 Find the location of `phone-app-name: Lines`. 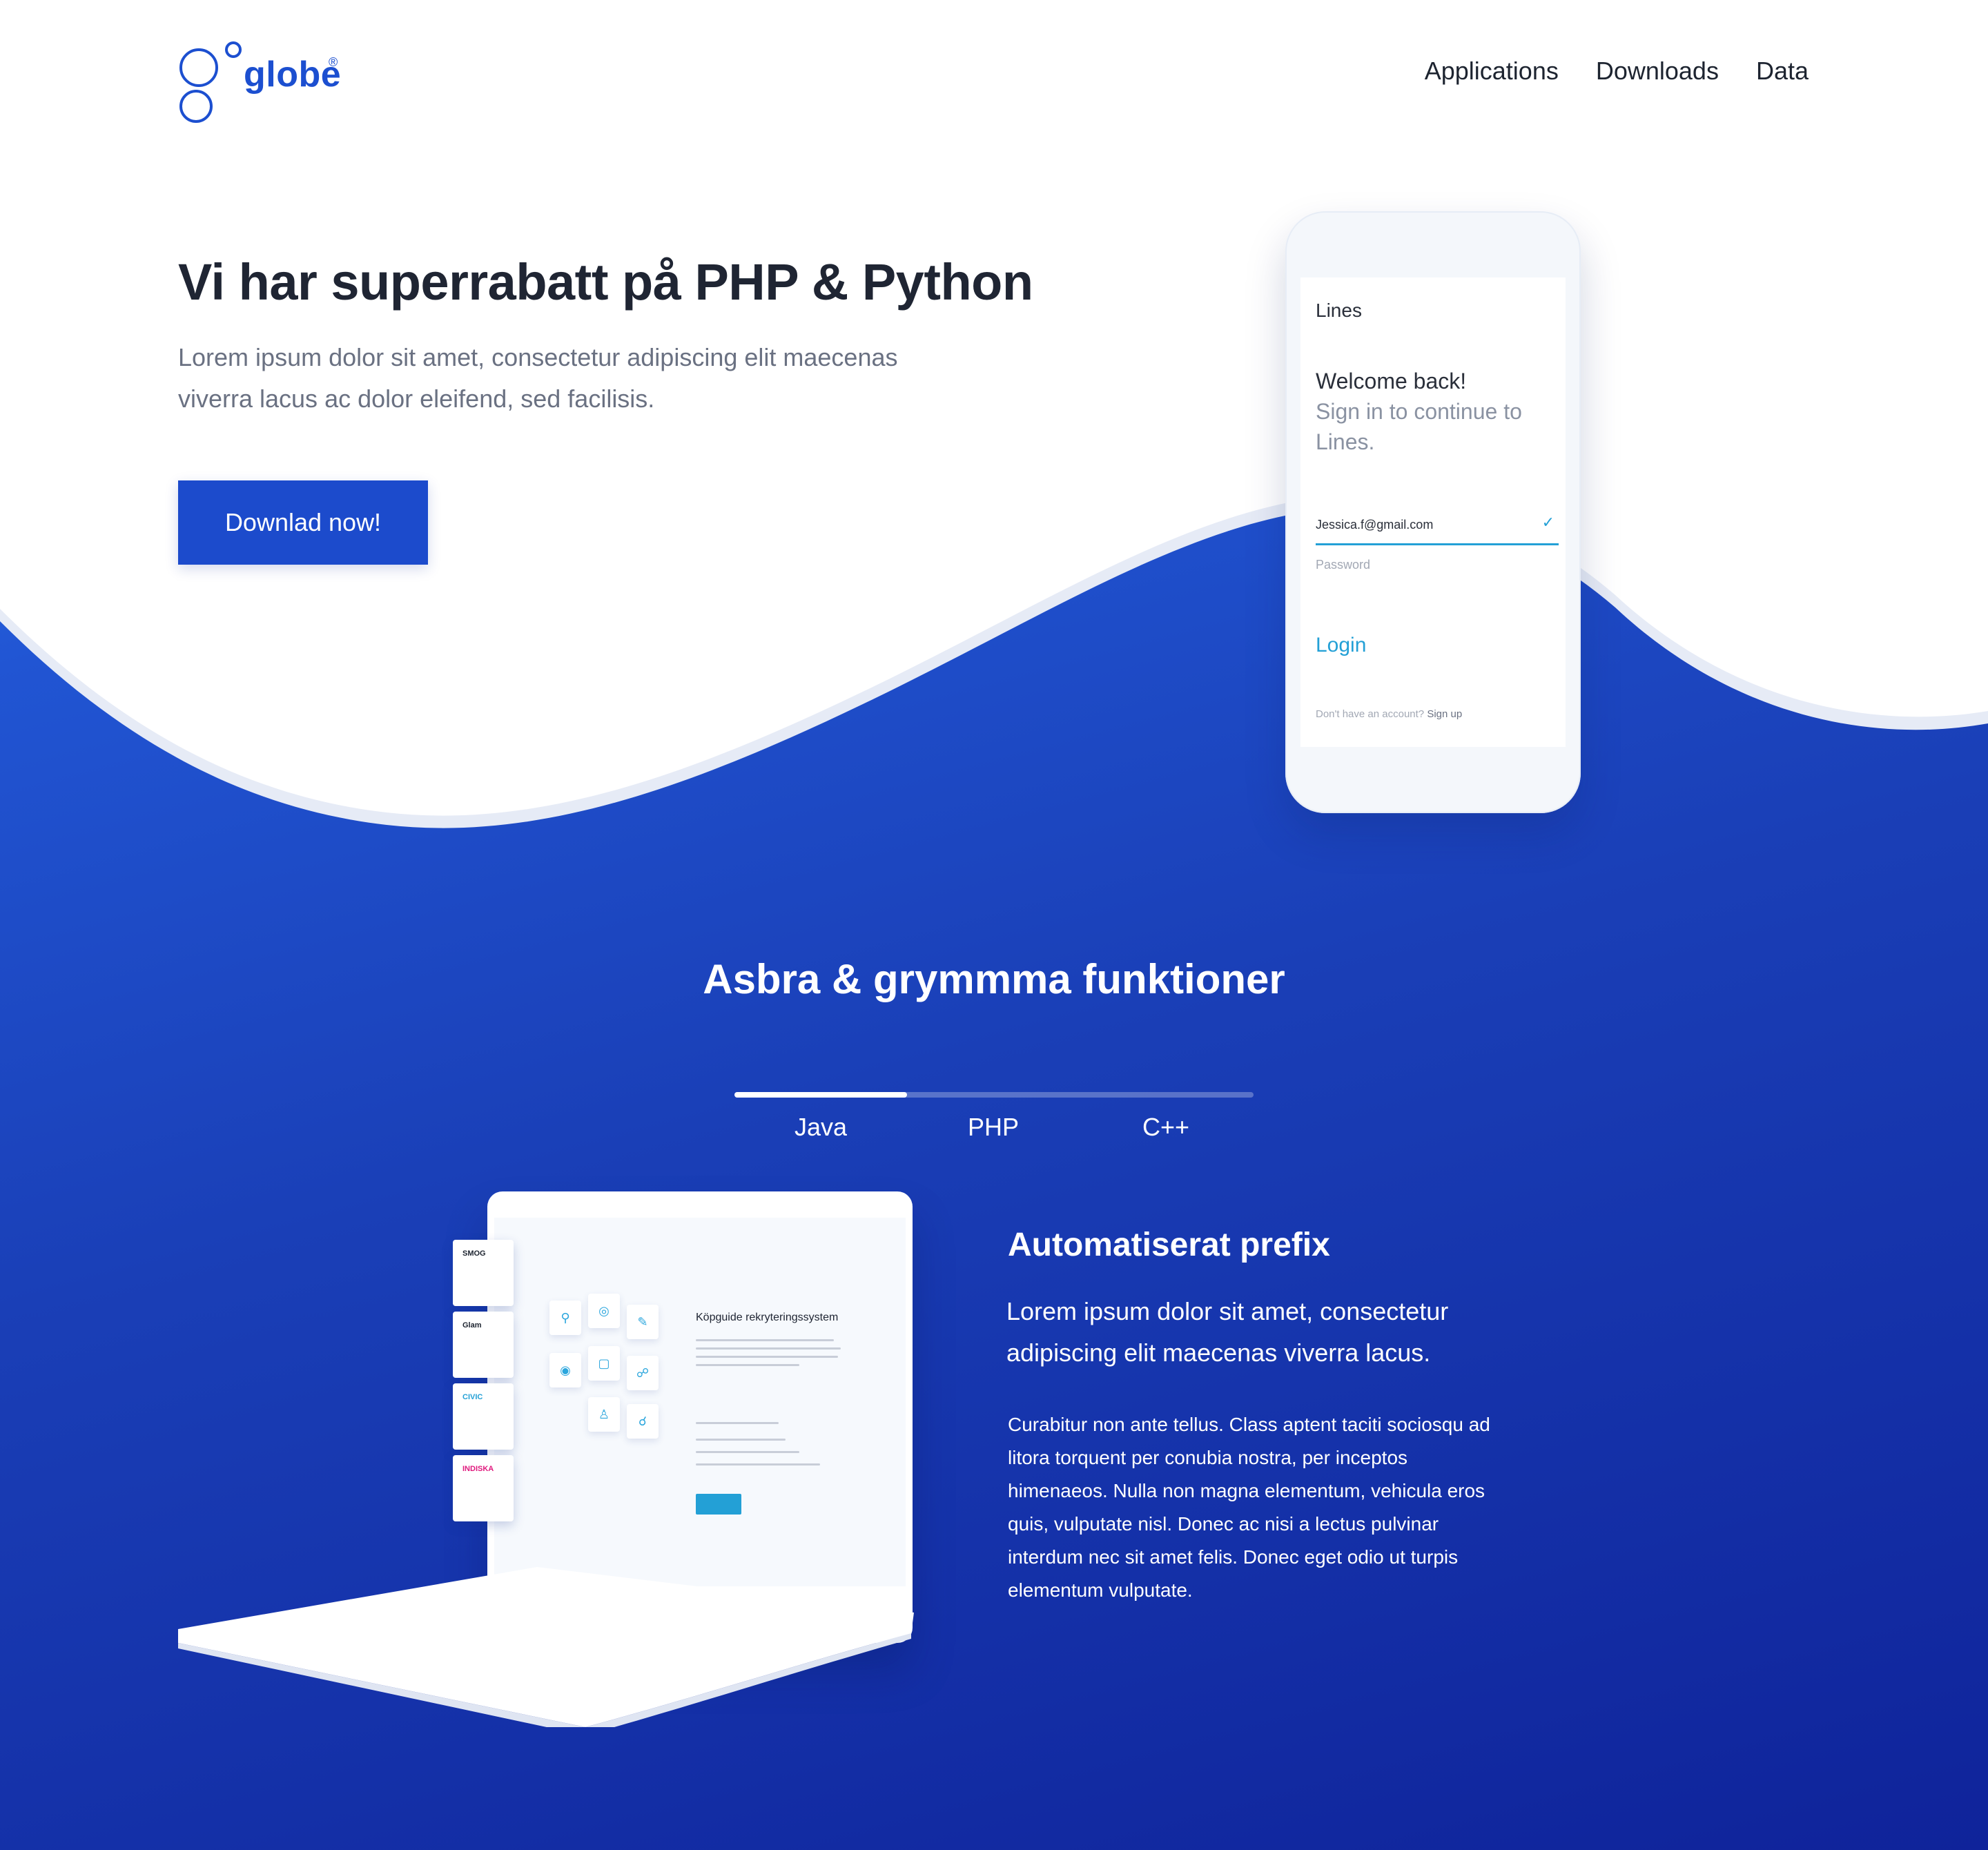

phone-app-name: Lines is located at coordinates (1339, 311).